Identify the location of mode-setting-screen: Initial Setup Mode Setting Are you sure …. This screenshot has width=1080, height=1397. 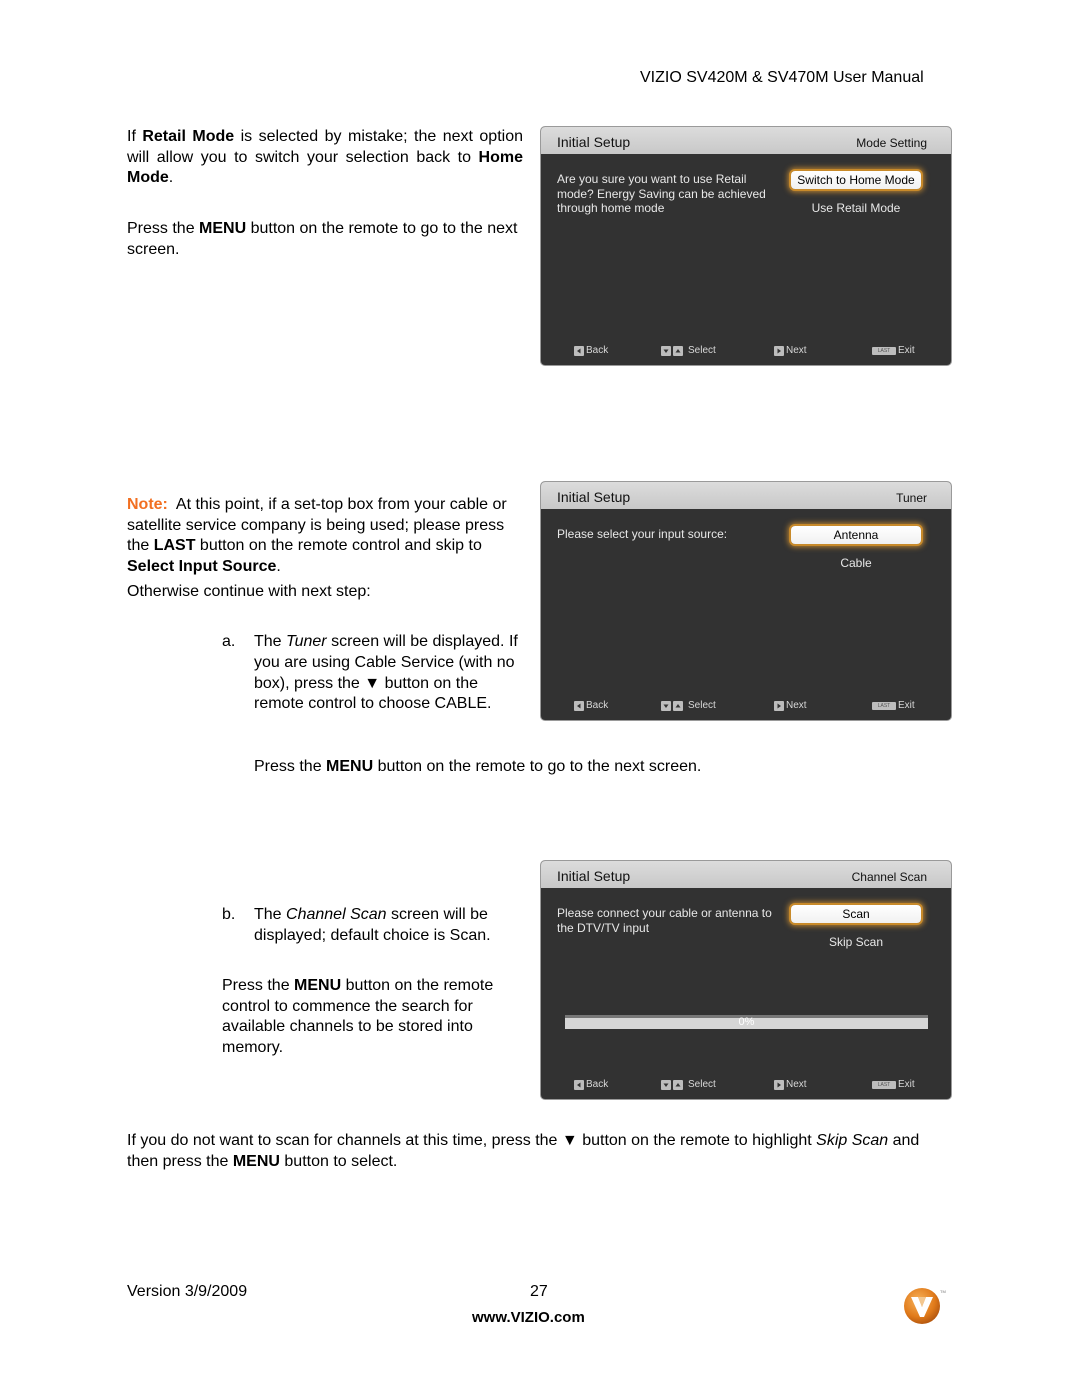
(746, 246).